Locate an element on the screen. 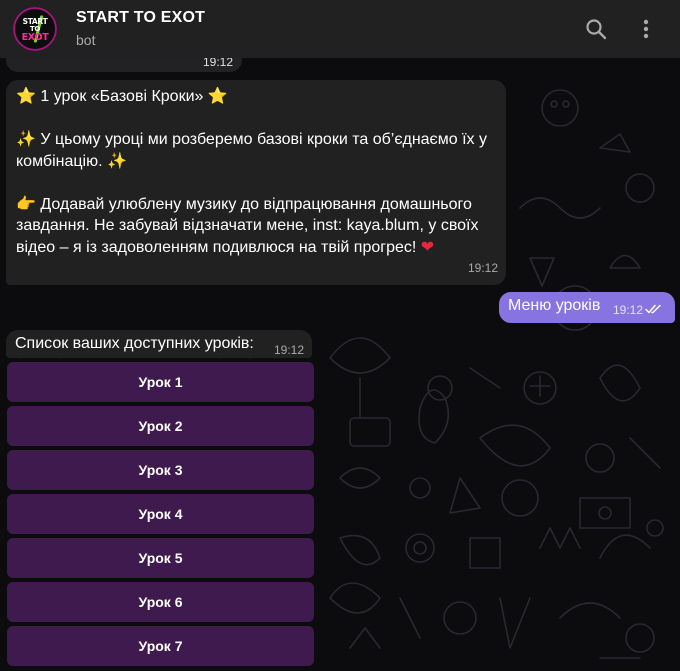 Image resolution: width=680 pixels, height=671 pixels. pointing-hand-emoji: 👉 is located at coordinates (26, 203).